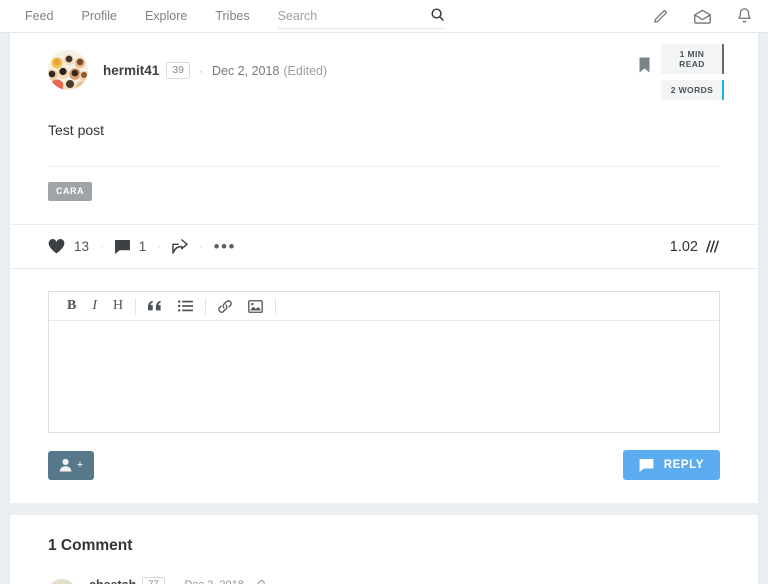 The width and height of the screenshot is (768, 584). I want to click on nav-link-tribes: Tribes, so click(232, 16).